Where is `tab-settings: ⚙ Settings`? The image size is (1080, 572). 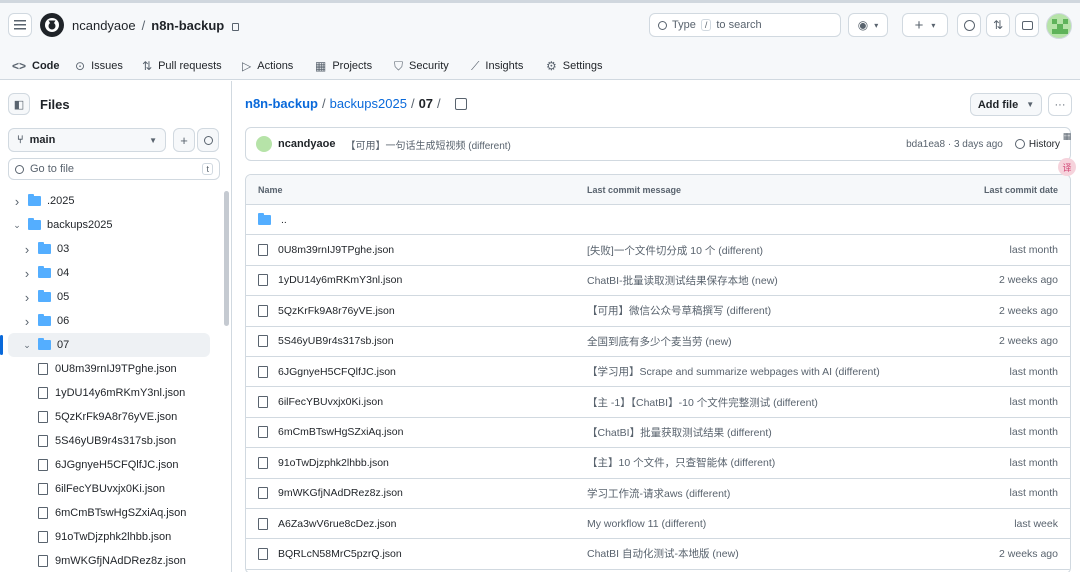 tab-settings: ⚙ Settings is located at coordinates (574, 66).